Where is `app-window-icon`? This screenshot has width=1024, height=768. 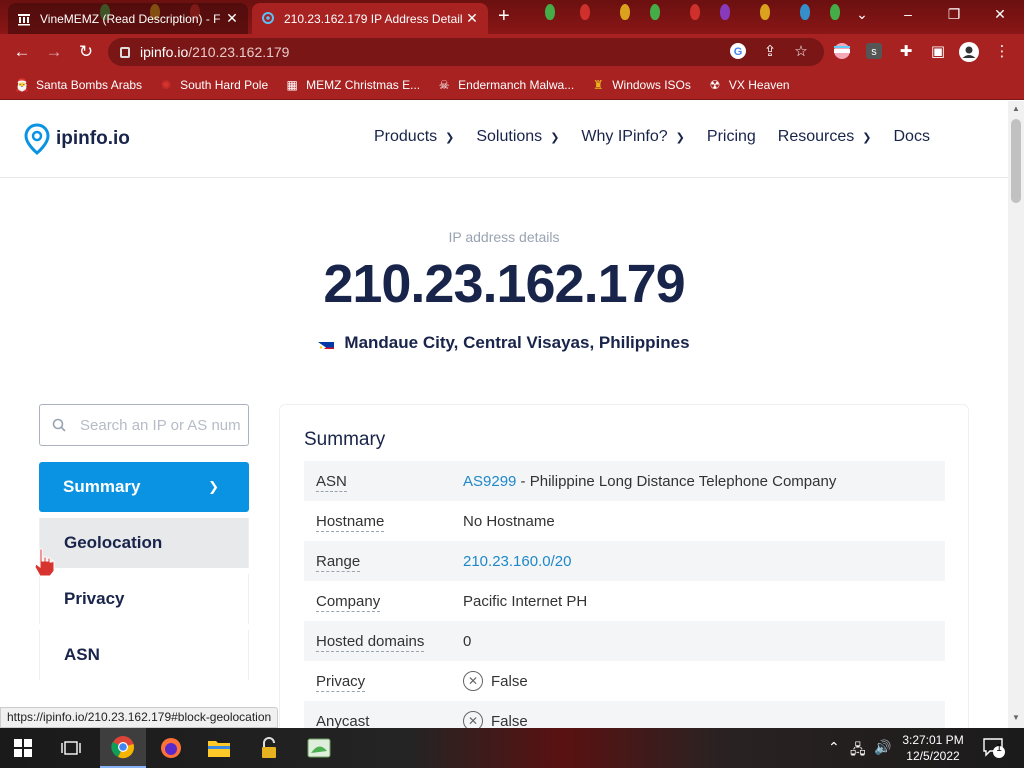 app-window-icon is located at coordinates (319, 748).